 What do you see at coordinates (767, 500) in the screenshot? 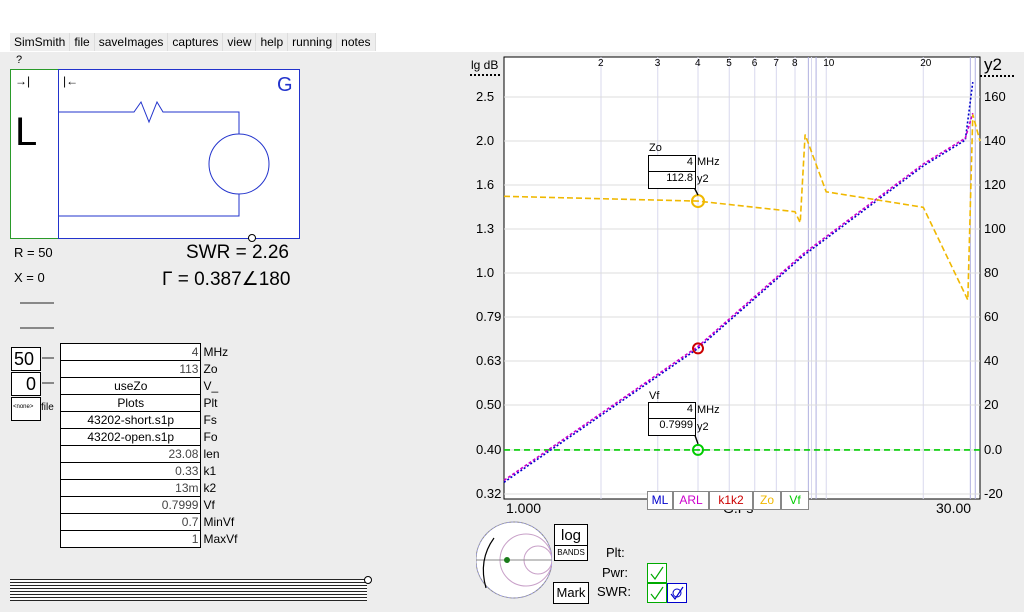
I see `plt-zo-button: Zo` at bounding box center [767, 500].